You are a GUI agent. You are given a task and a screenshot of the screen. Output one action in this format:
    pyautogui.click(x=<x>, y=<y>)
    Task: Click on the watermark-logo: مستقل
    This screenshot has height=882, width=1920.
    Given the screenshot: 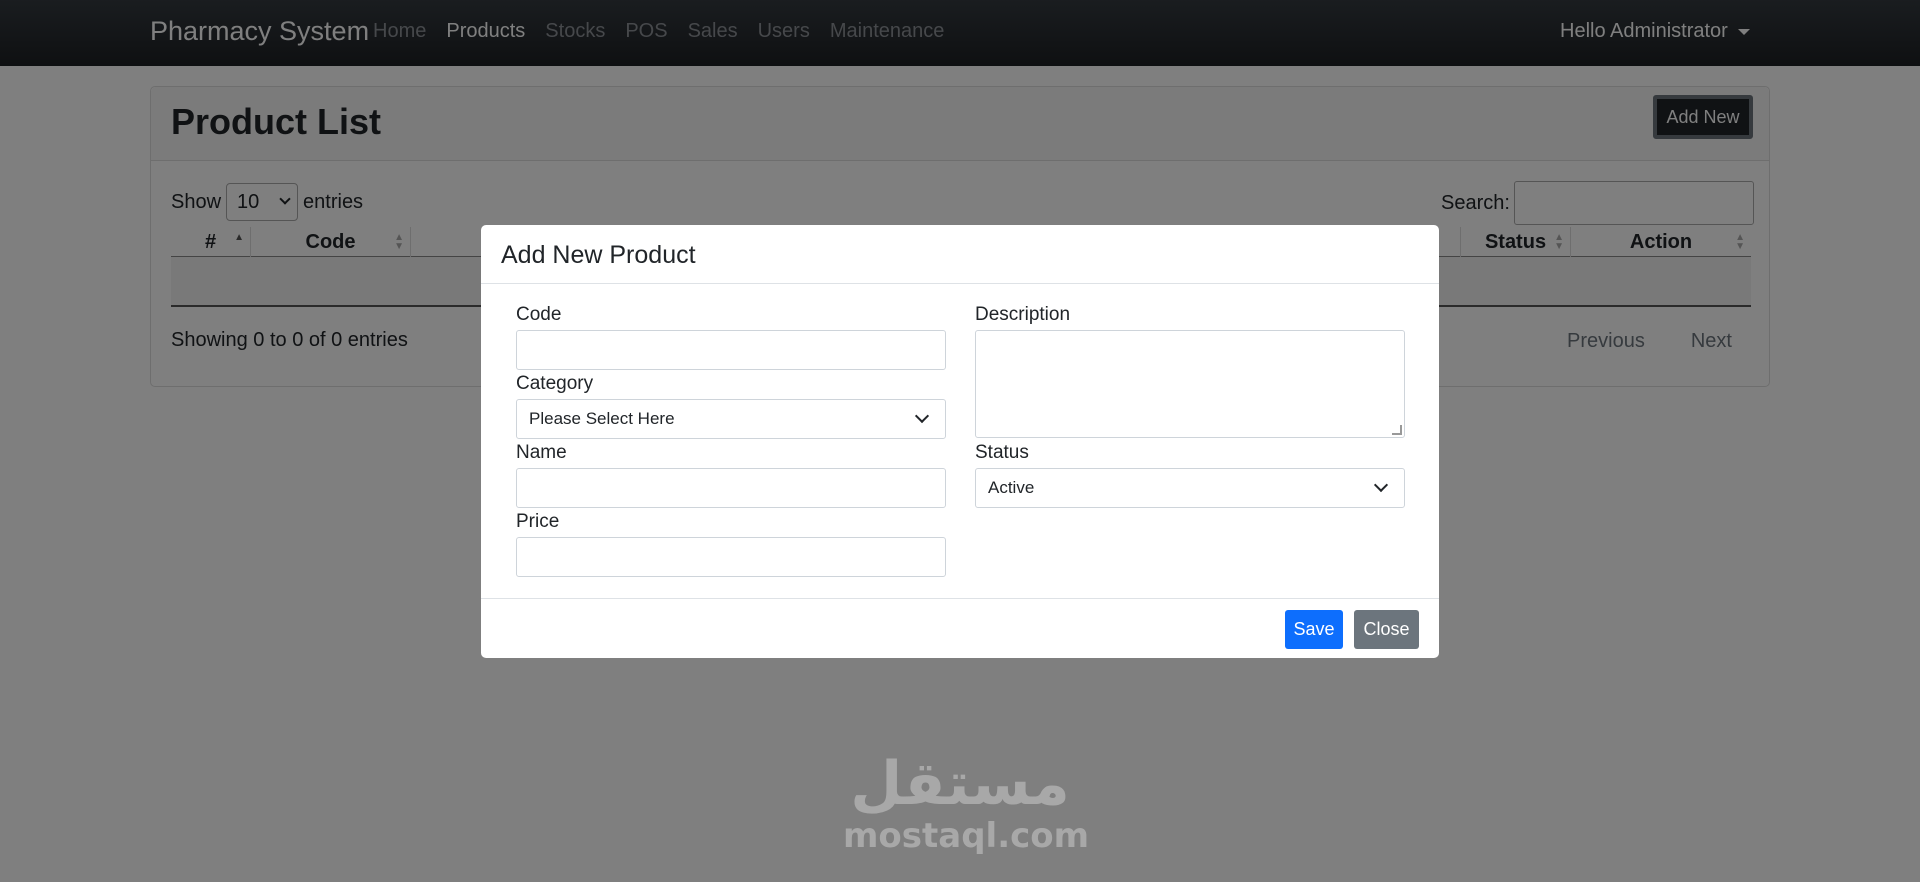 What is the action you would take?
    pyautogui.click(x=960, y=784)
    